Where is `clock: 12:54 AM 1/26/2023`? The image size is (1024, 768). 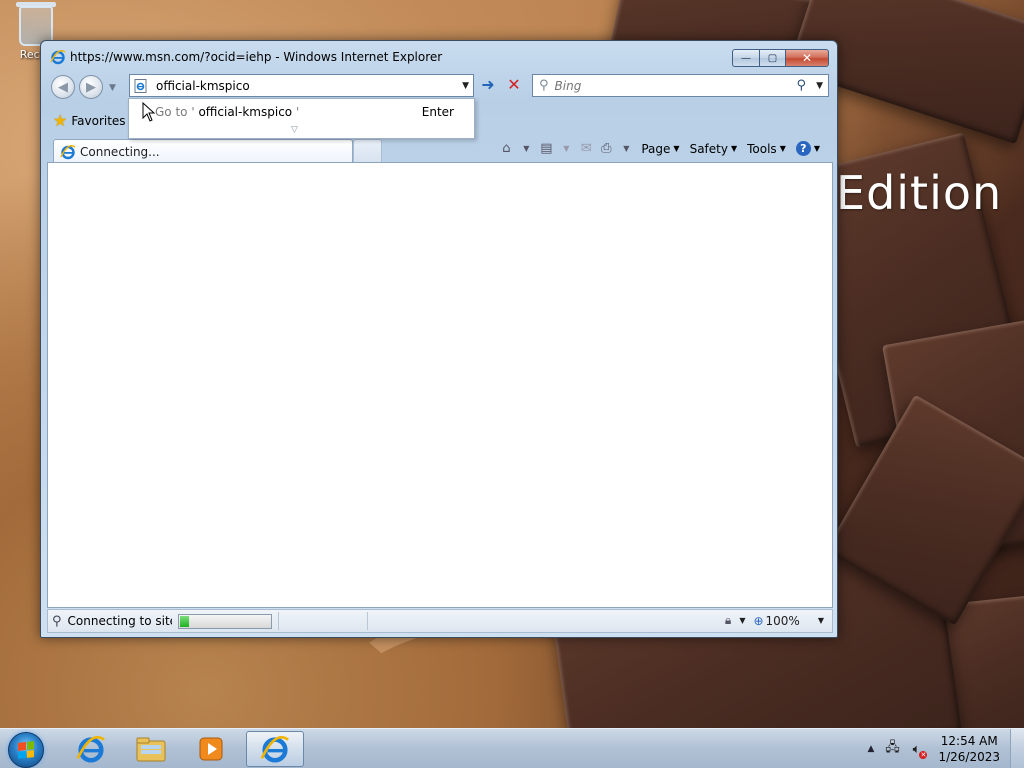
clock: 12:54 AM 1/26/2023 is located at coordinates (969, 749).